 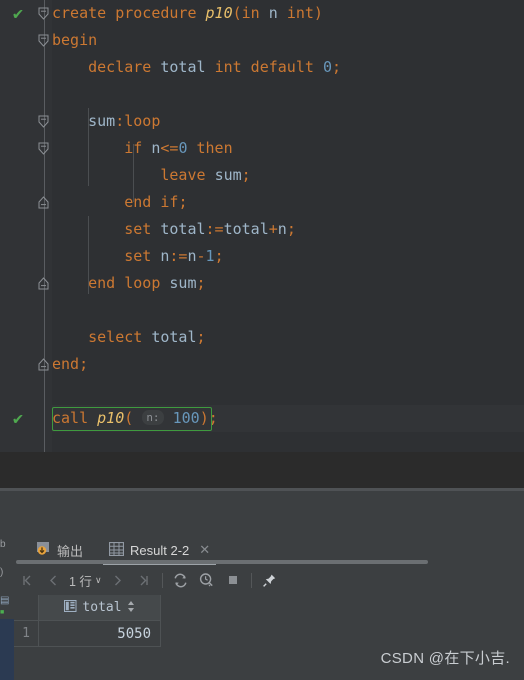 I want to click on code-line: end loop sum;, so click(x=288, y=283).